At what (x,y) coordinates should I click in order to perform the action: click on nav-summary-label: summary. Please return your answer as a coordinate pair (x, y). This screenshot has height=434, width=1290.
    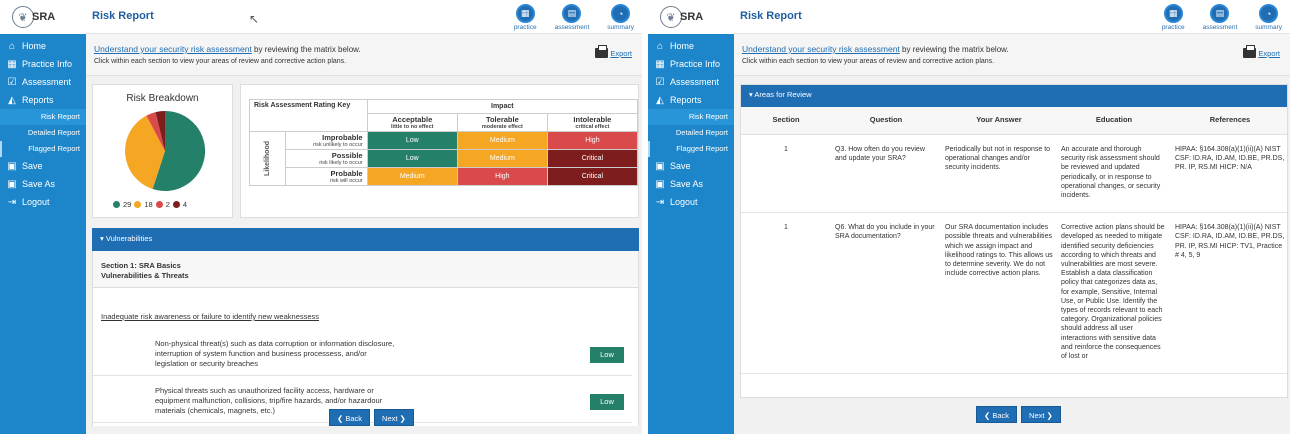
    Looking at the image, I should click on (620, 27).